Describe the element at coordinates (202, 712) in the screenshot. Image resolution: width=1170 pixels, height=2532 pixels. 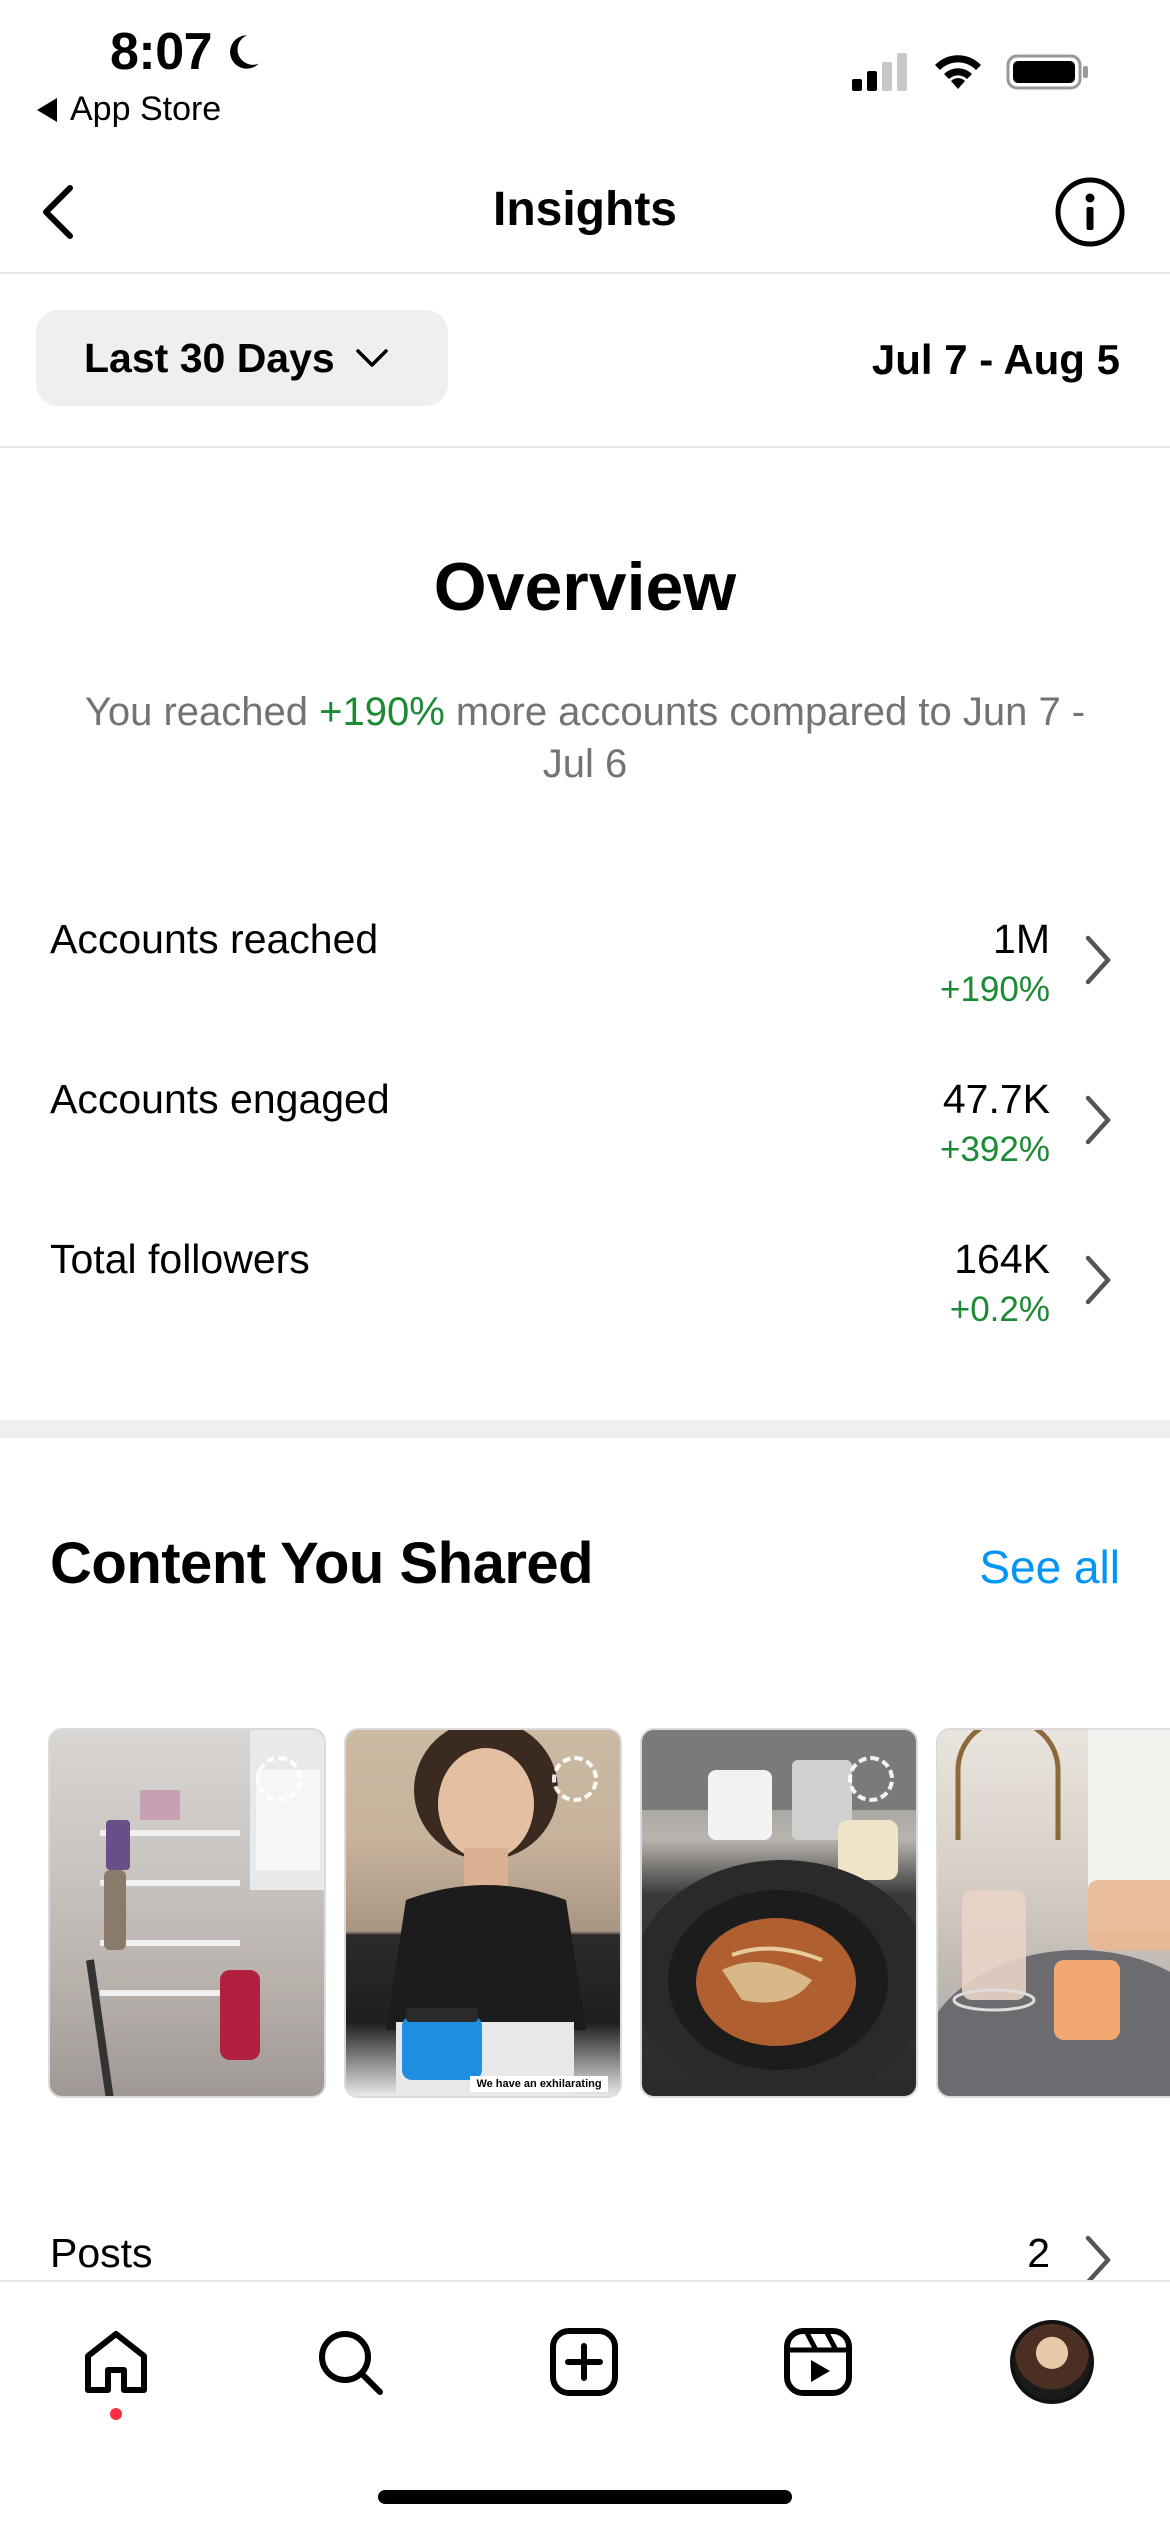
I see `overview-desc-prefix: You reached` at that location.